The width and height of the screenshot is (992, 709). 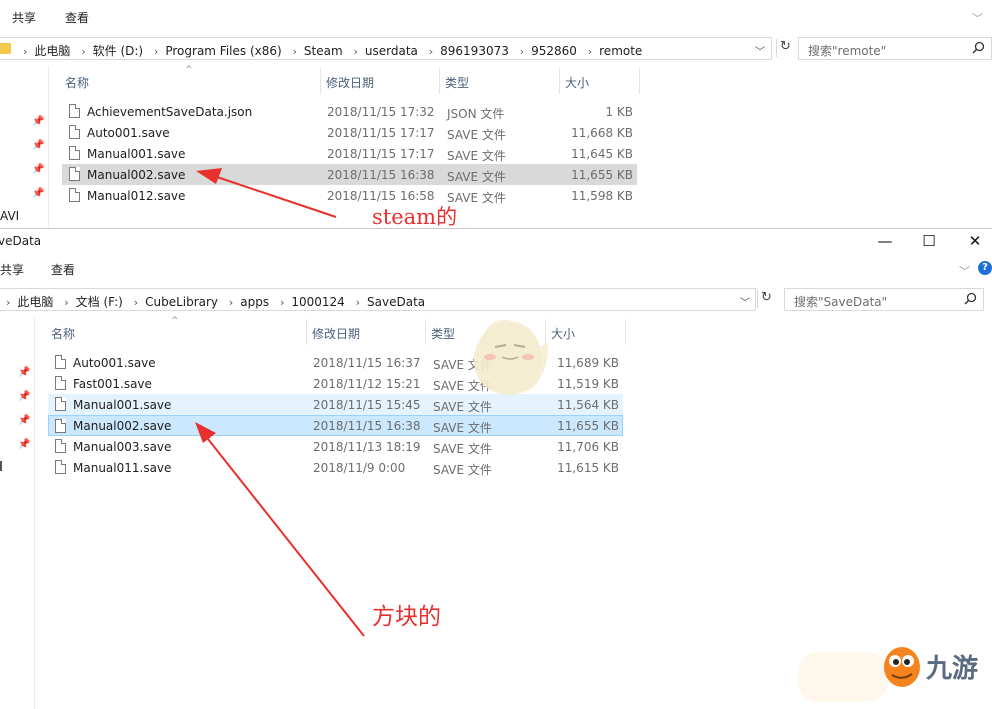 I want to click on arrow-to-steam-icon, so click(x=266, y=193).